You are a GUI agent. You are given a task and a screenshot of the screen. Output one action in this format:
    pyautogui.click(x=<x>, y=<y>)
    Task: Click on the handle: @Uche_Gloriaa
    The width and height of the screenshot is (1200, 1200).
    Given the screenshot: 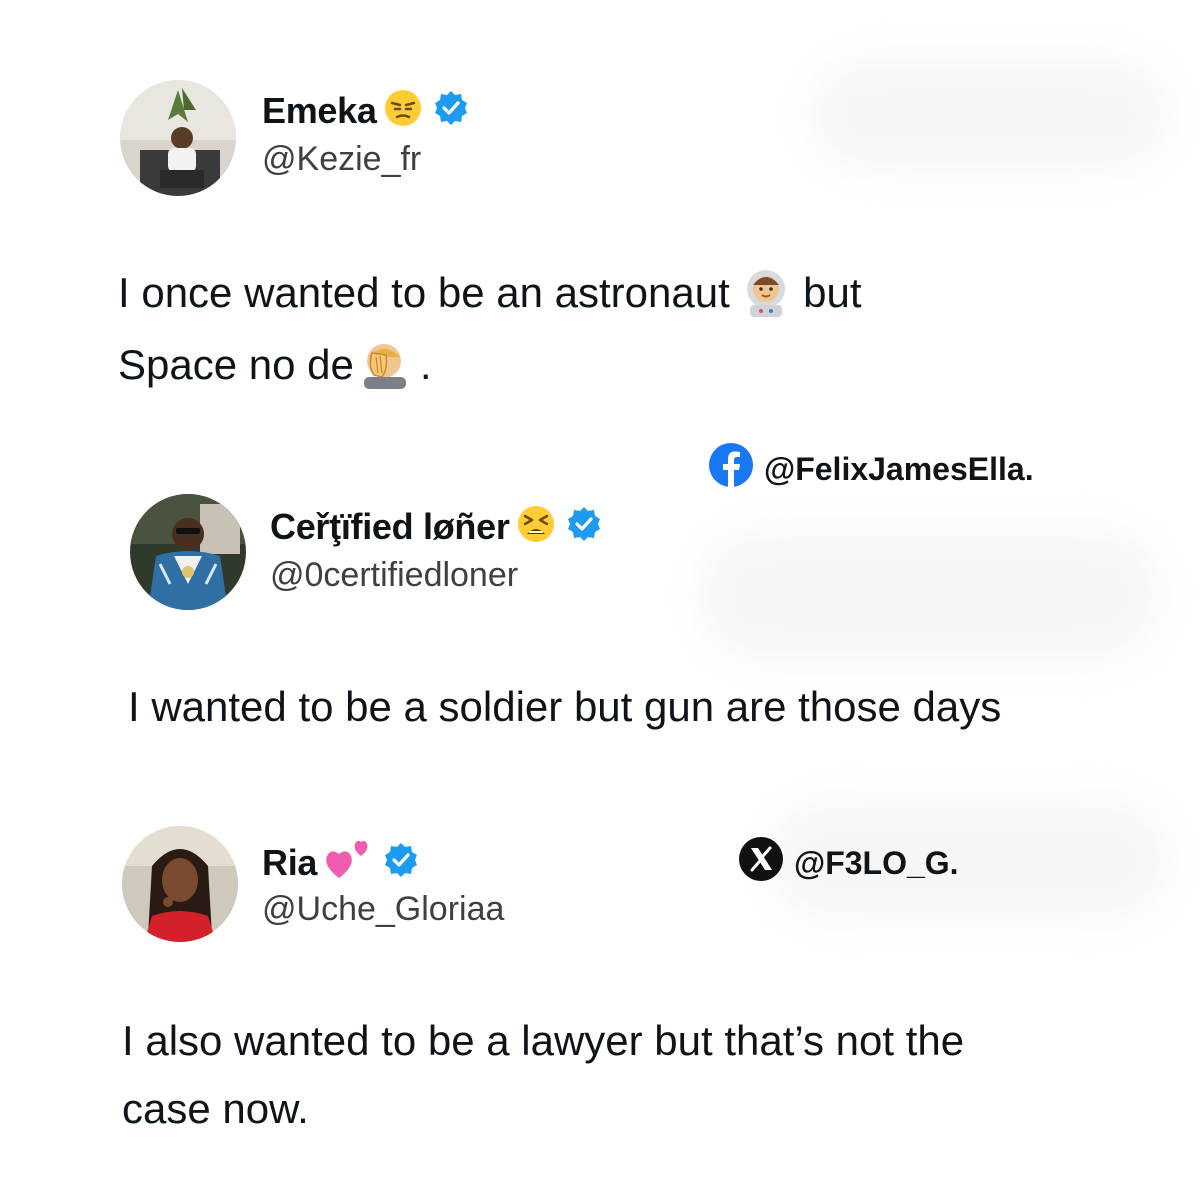 What is the action you would take?
    pyautogui.click(x=383, y=909)
    